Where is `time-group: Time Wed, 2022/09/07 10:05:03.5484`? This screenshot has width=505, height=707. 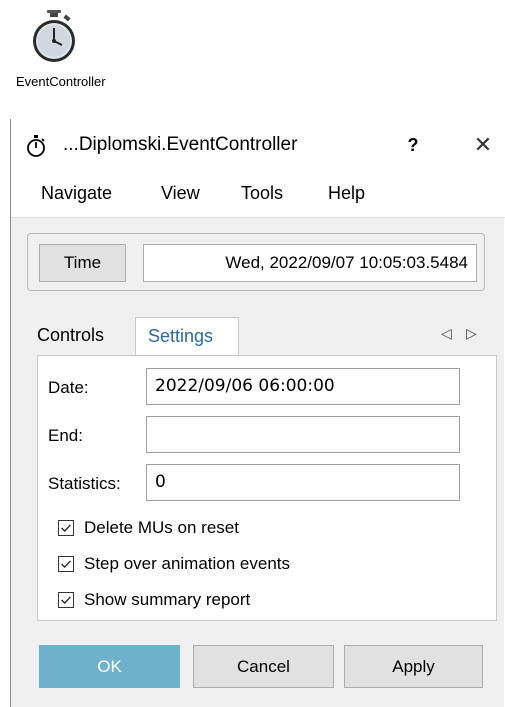 time-group: Time Wed, 2022/09/07 10:05:03.5484 is located at coordinates (256, 262).